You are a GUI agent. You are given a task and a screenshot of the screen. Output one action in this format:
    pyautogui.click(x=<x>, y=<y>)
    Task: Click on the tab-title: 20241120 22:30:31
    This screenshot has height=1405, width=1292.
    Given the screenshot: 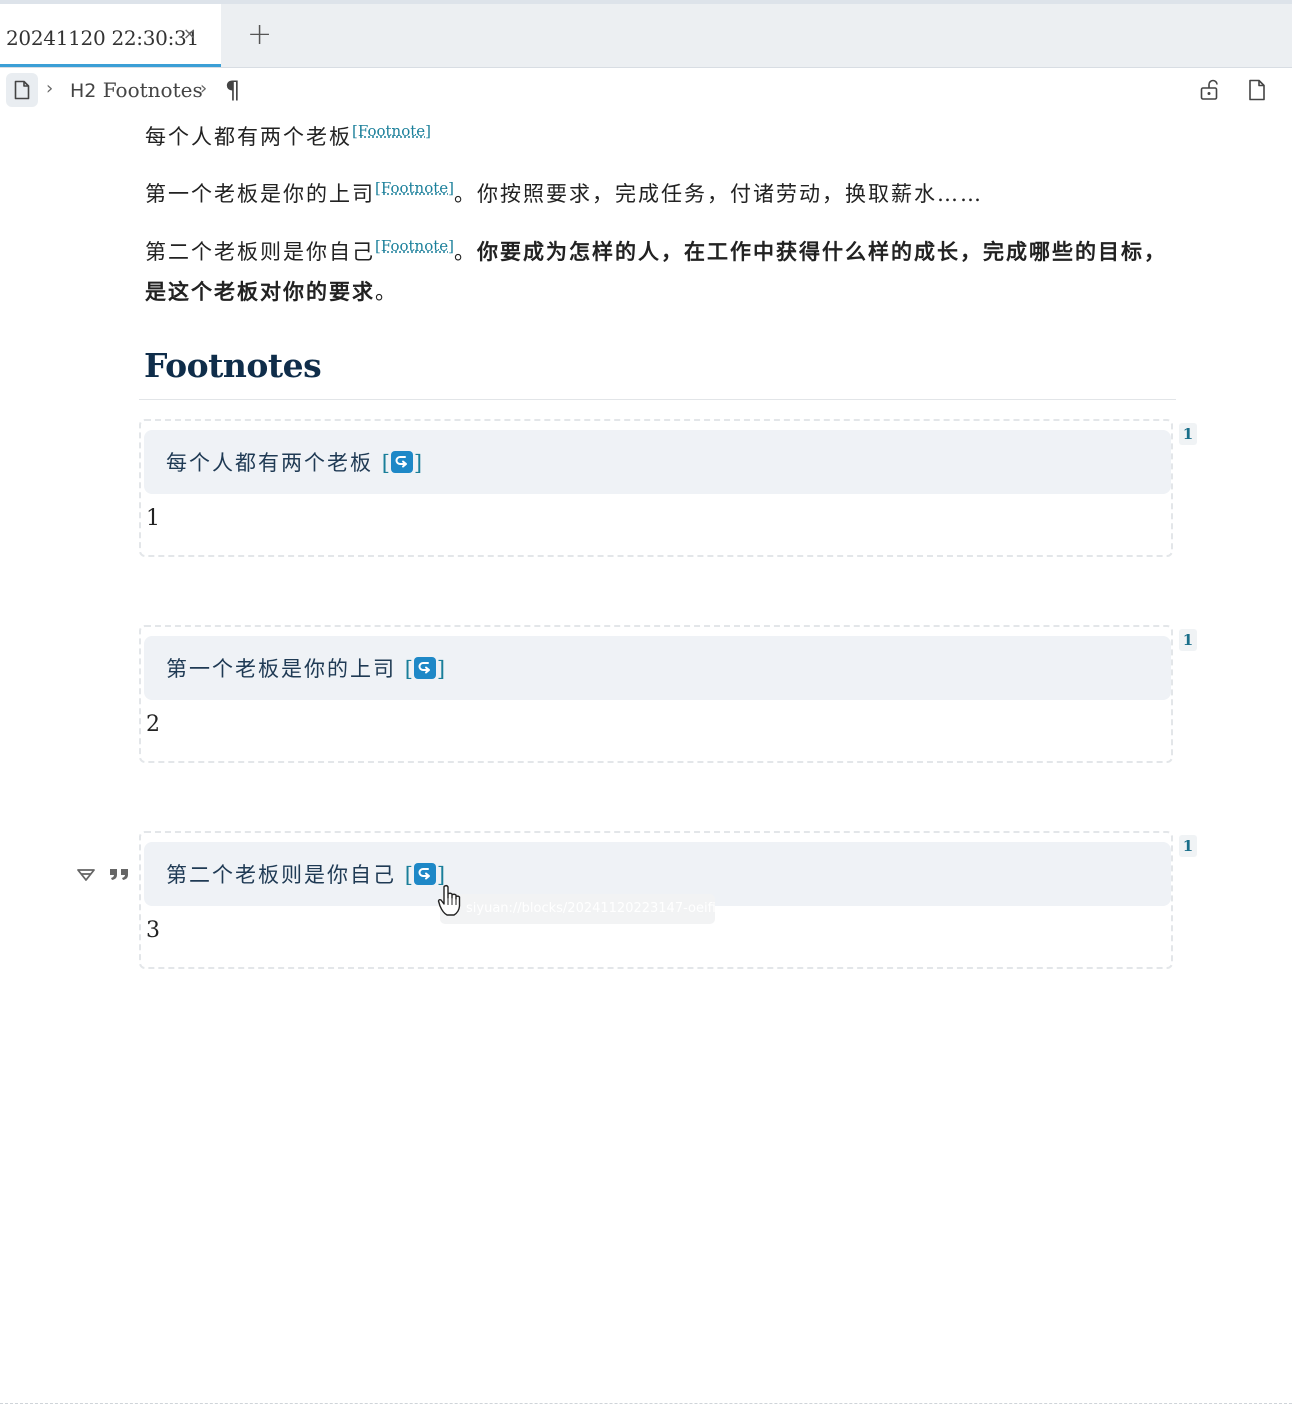 What is the action you would take?
    pyautogui.click(x=102, y=38)
    